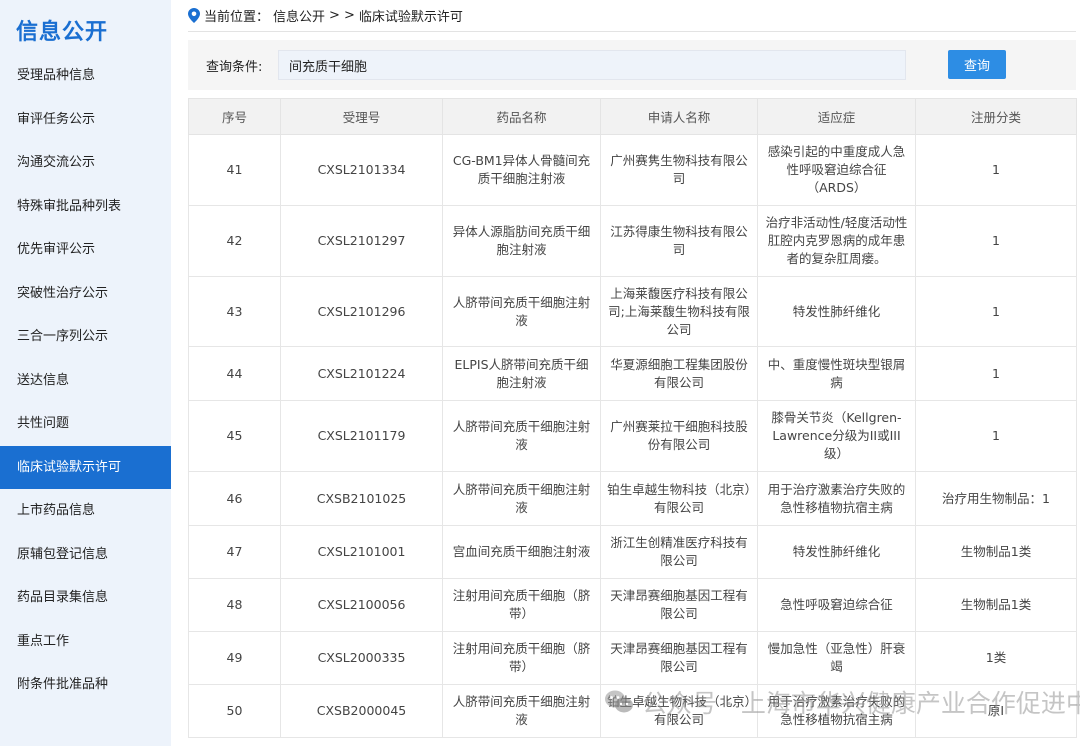  Describe the element at coordinates (521, 552) in the screenshot. I see `cell-drug-name: 宫血间充质干细胞注射液` at that location.